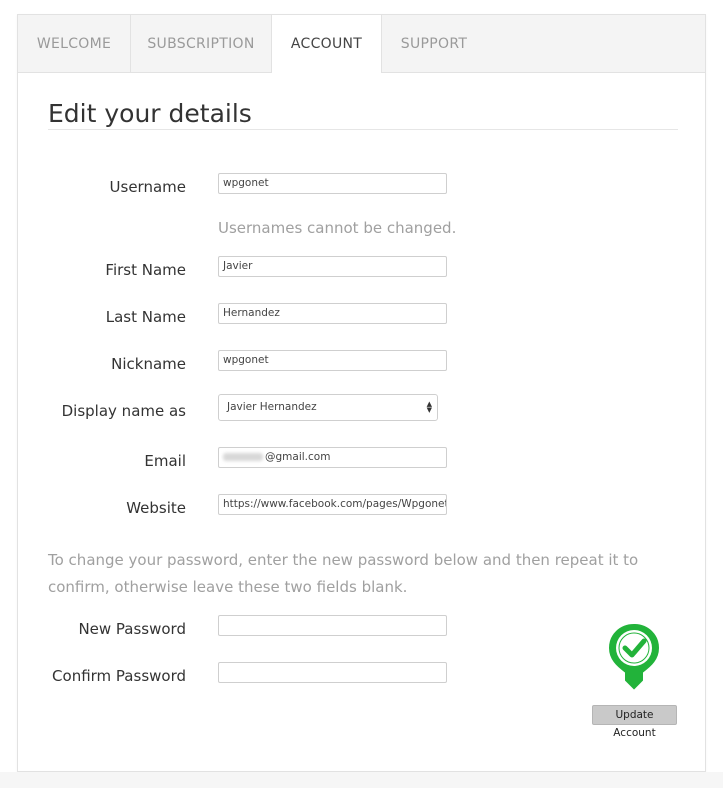 The width and height of the screenshot is (723, 788). I want to click on display-name-value: Javier Hernandez, so click(272, 407).